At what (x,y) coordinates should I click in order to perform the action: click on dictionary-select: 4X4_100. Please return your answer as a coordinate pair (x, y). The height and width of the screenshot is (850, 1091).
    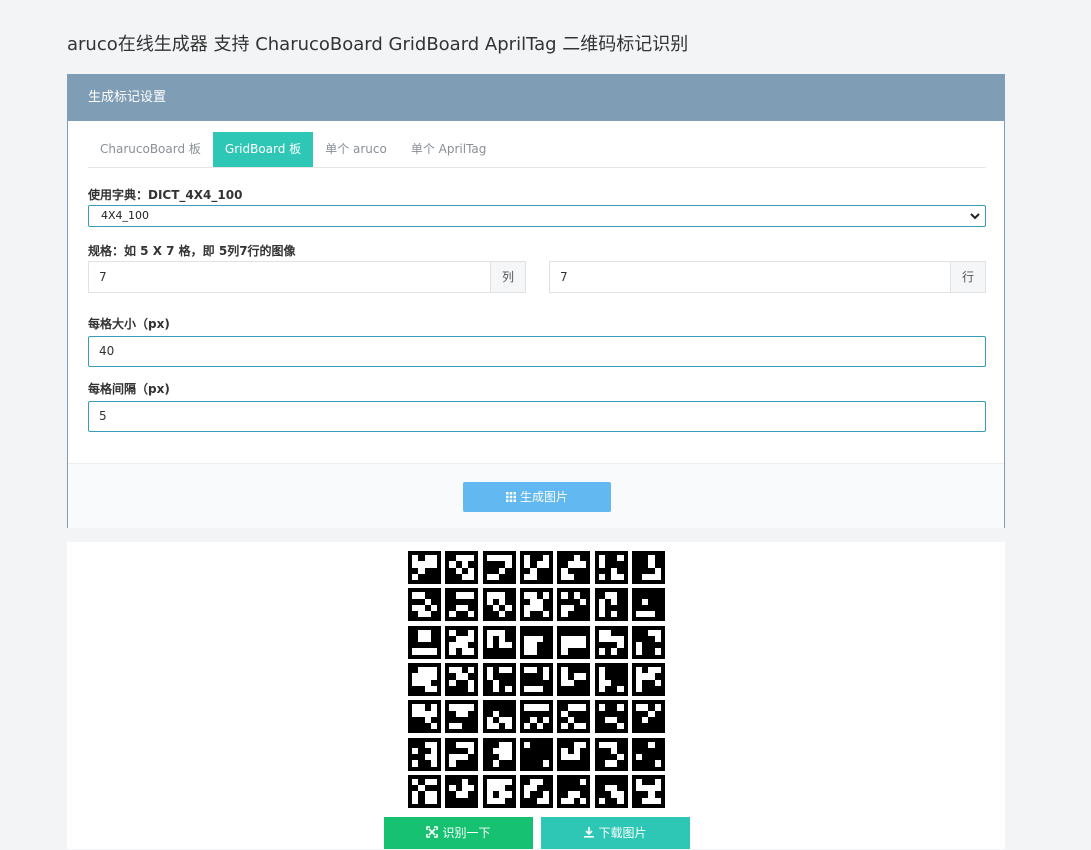
    Looking at the image, I should click on (537, 216).